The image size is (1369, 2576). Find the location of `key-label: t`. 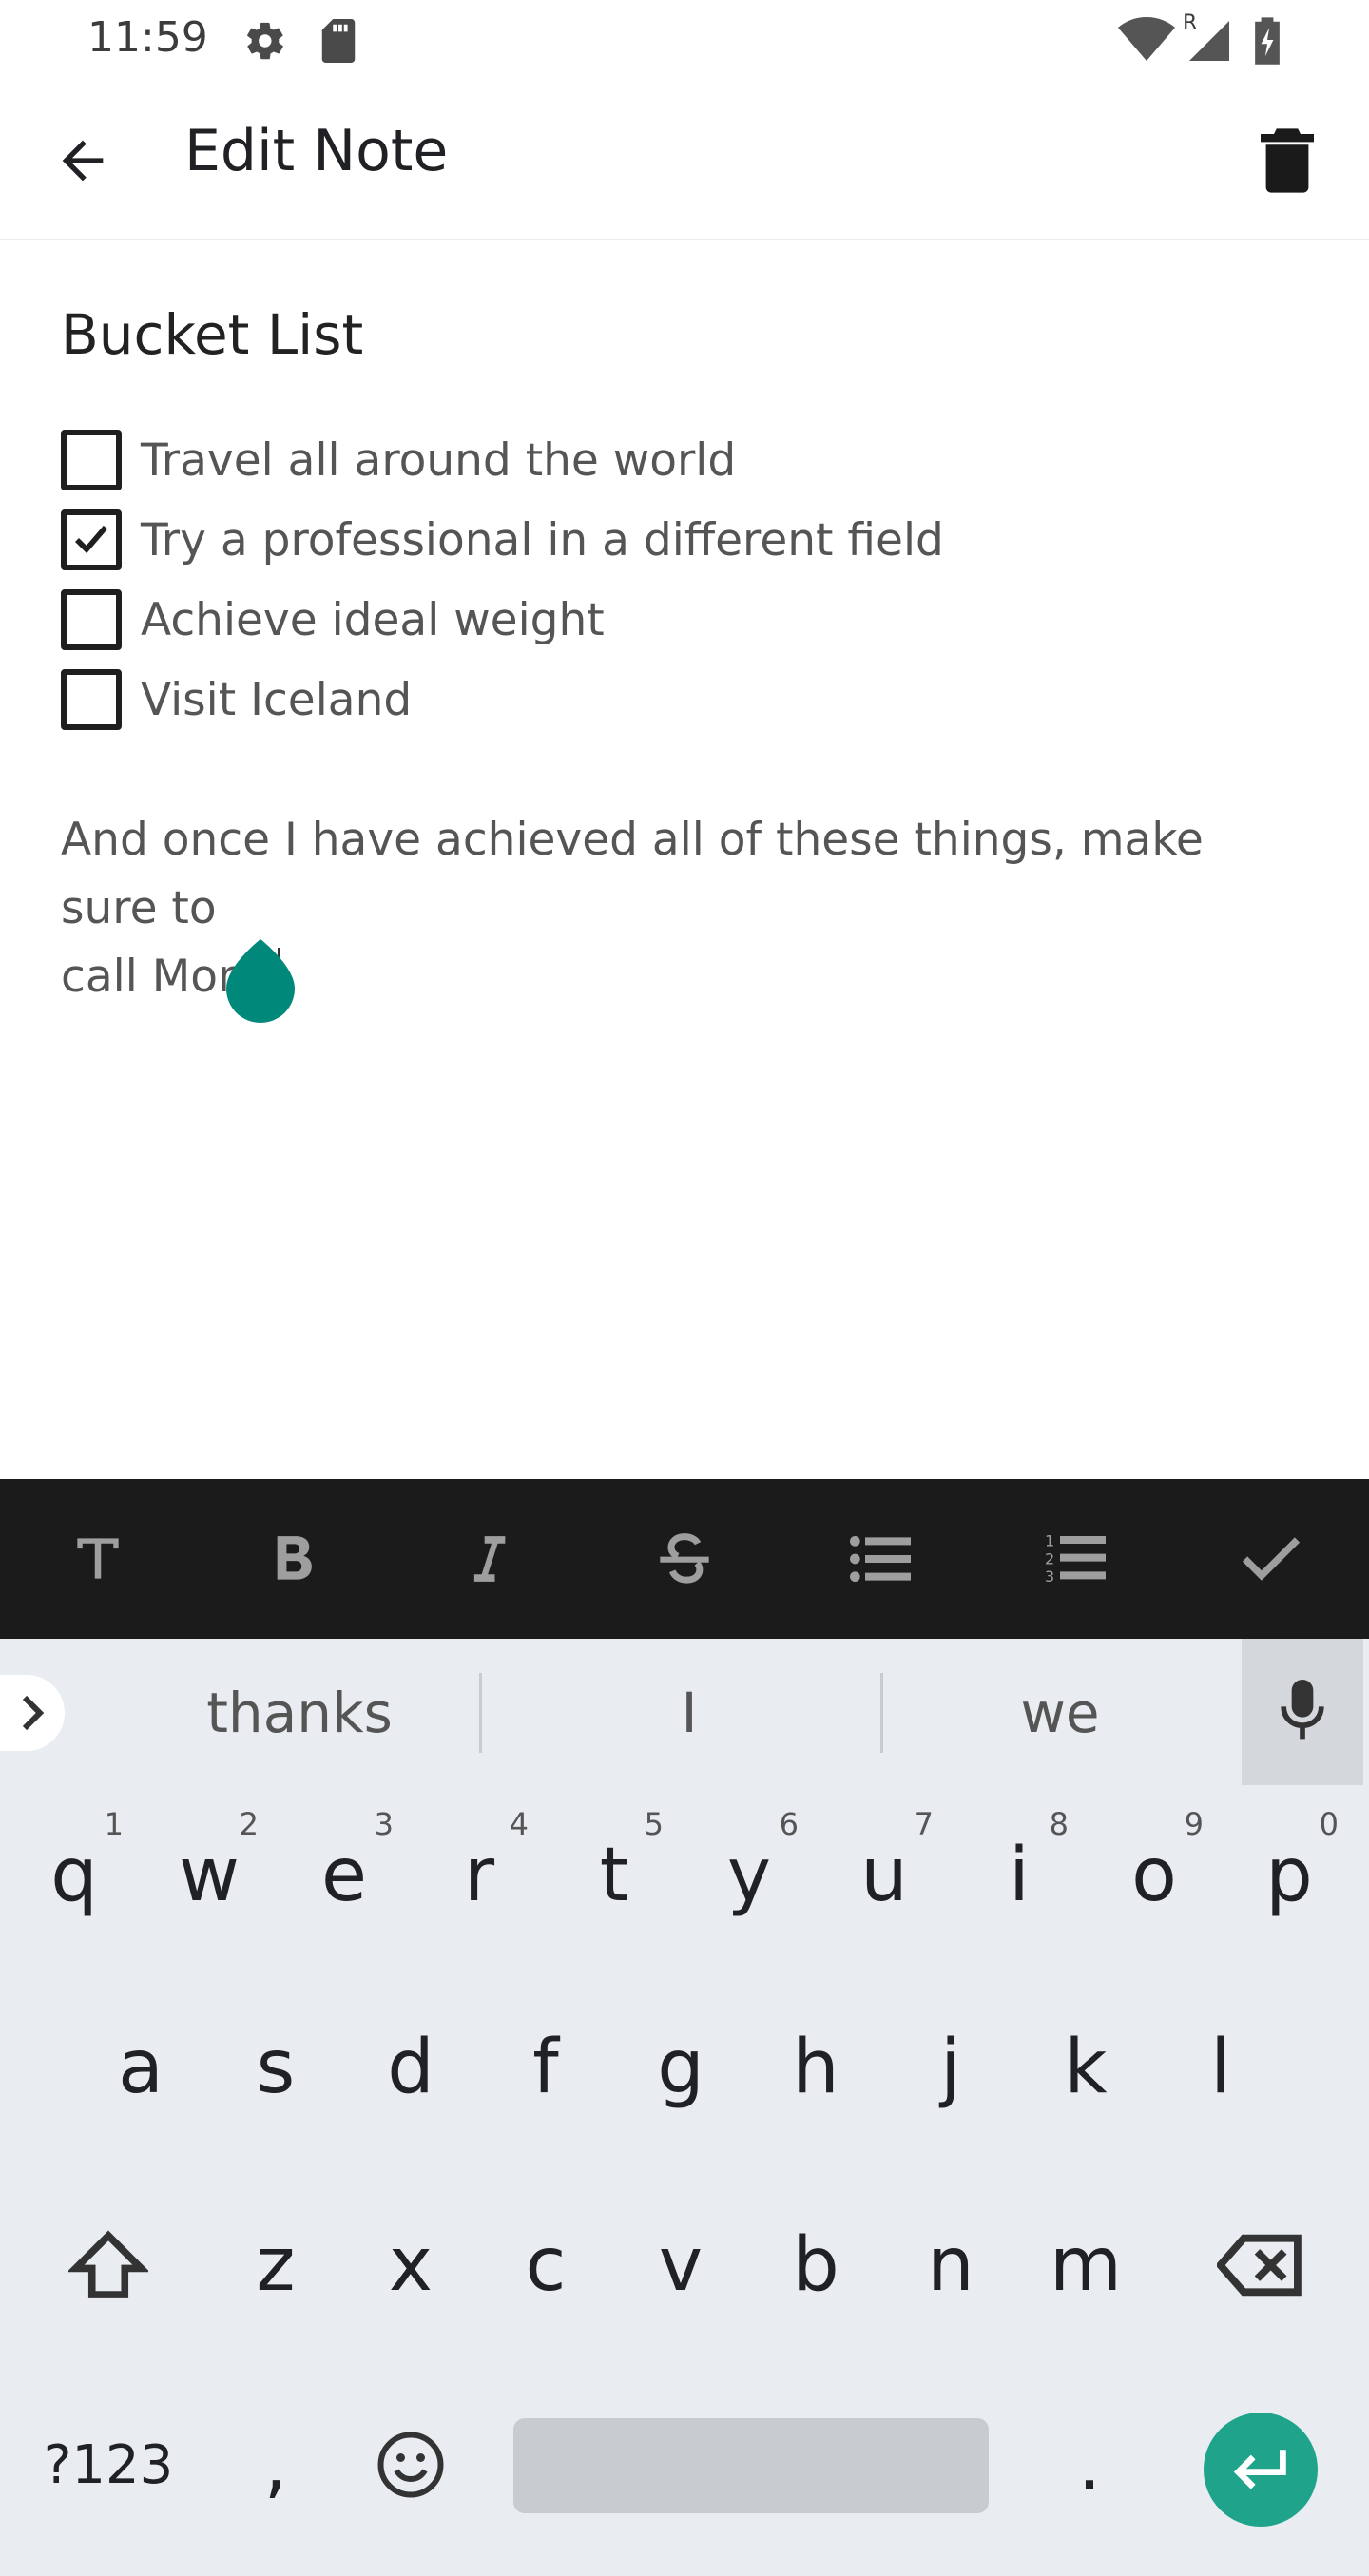

key-label: t is located at coordinates (614, 1876).